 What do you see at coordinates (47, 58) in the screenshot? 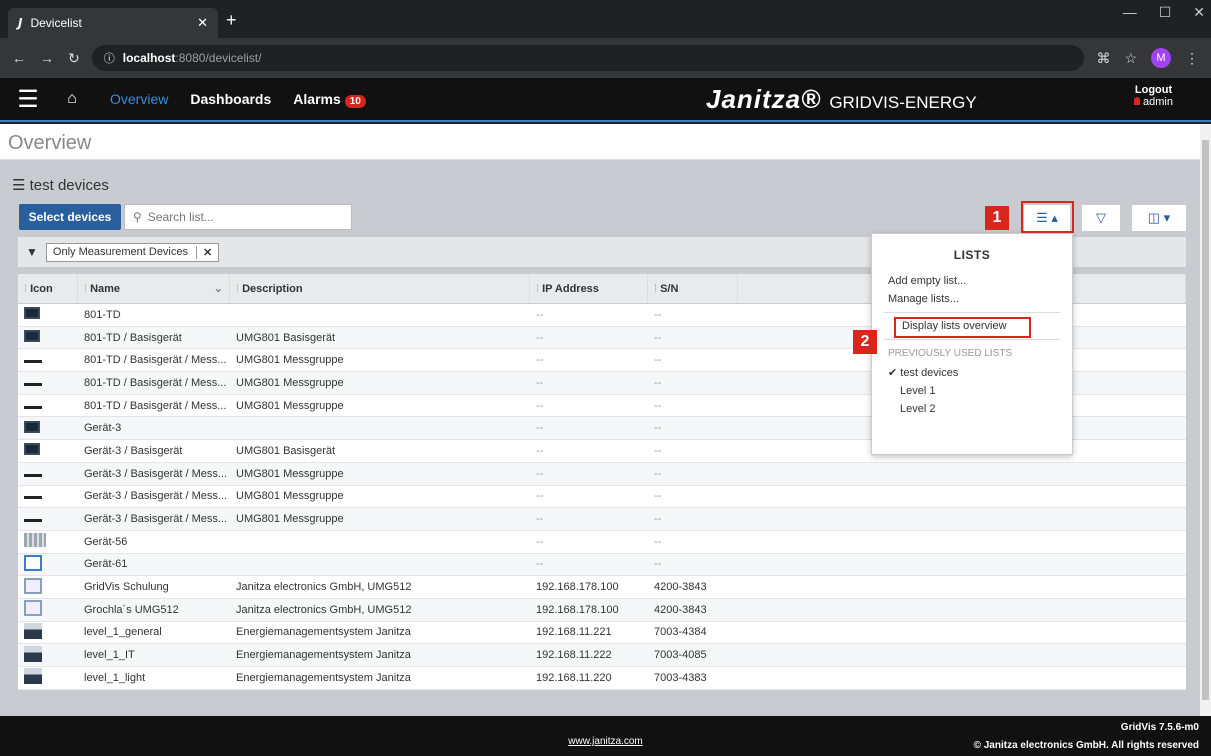
I see `forward-icon: →` at bounding box center [47, 58].